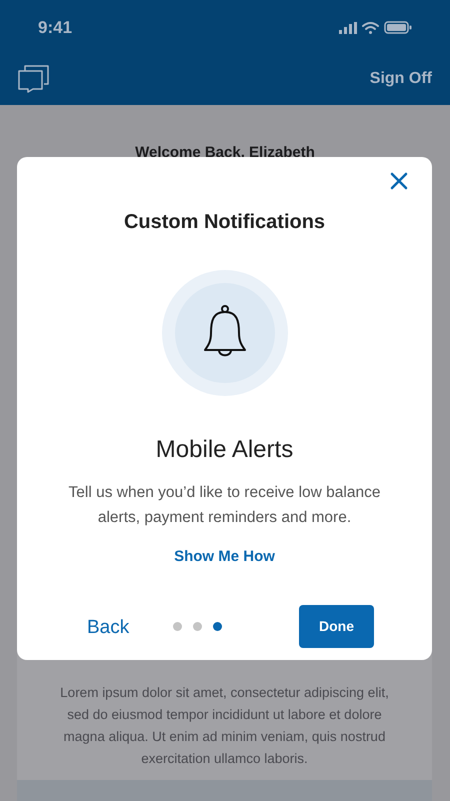 This screenshot has width=450, height=801. Describe the element at coordinates (55, 27) in the screenshot. I see `status-time: 9:41` at that location.